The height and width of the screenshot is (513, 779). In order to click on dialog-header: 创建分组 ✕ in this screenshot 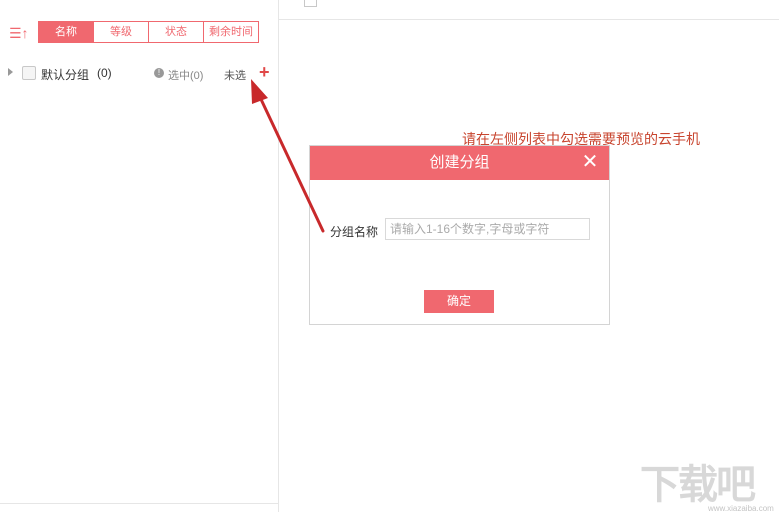, I will do `click(459, 163)`.